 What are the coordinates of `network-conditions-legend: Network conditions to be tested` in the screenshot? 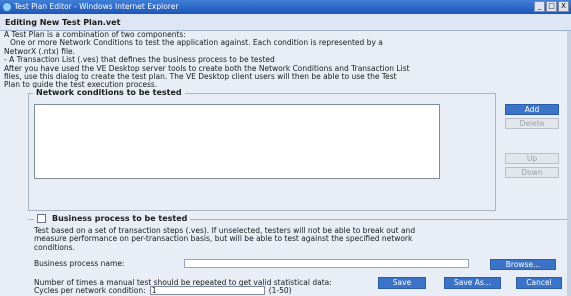 It's located at (109, 92).